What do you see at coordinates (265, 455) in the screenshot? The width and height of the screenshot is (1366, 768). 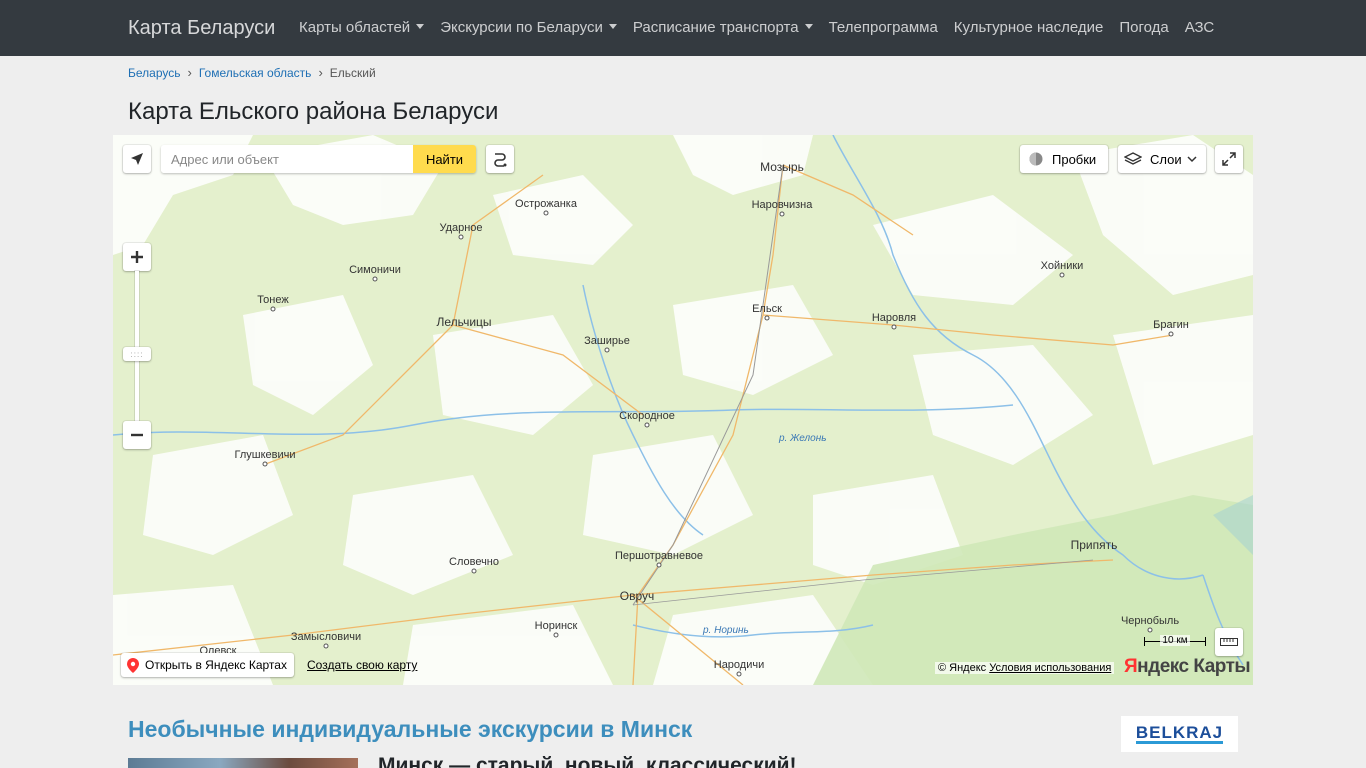 I see `map-place-label: Глушкевичи` at bounding box center [265, 455].